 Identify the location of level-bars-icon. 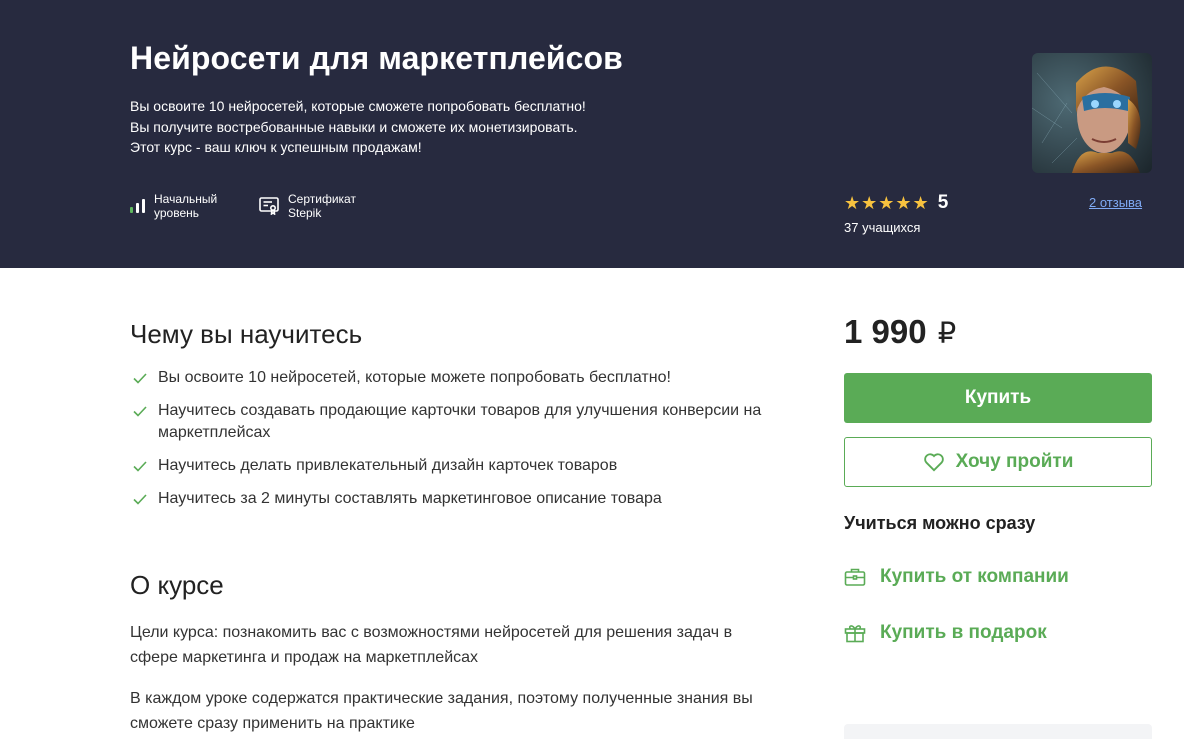
(137, 206).